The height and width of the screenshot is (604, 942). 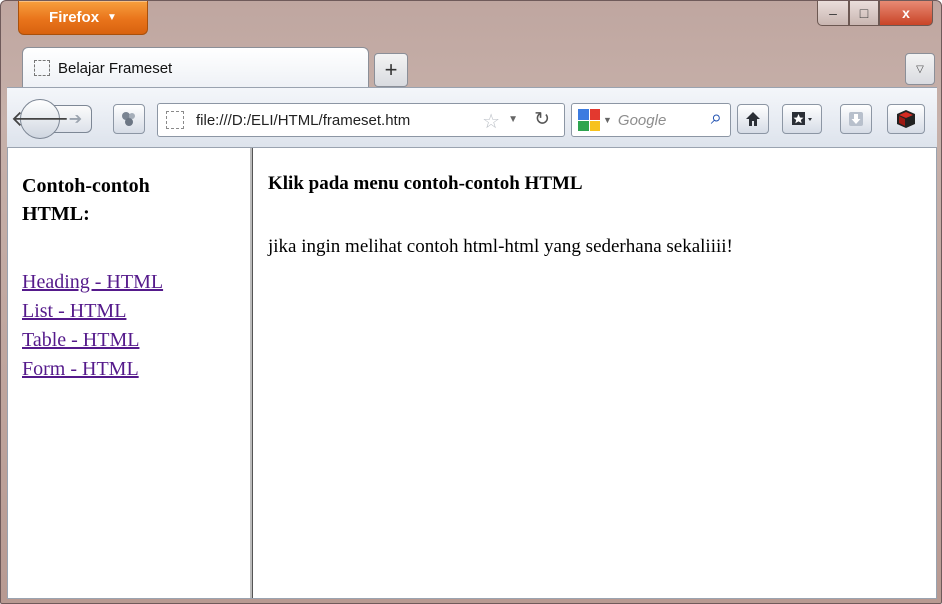 I want to click on firefox-menu-label: Firefox, so click(x=74, y=17).